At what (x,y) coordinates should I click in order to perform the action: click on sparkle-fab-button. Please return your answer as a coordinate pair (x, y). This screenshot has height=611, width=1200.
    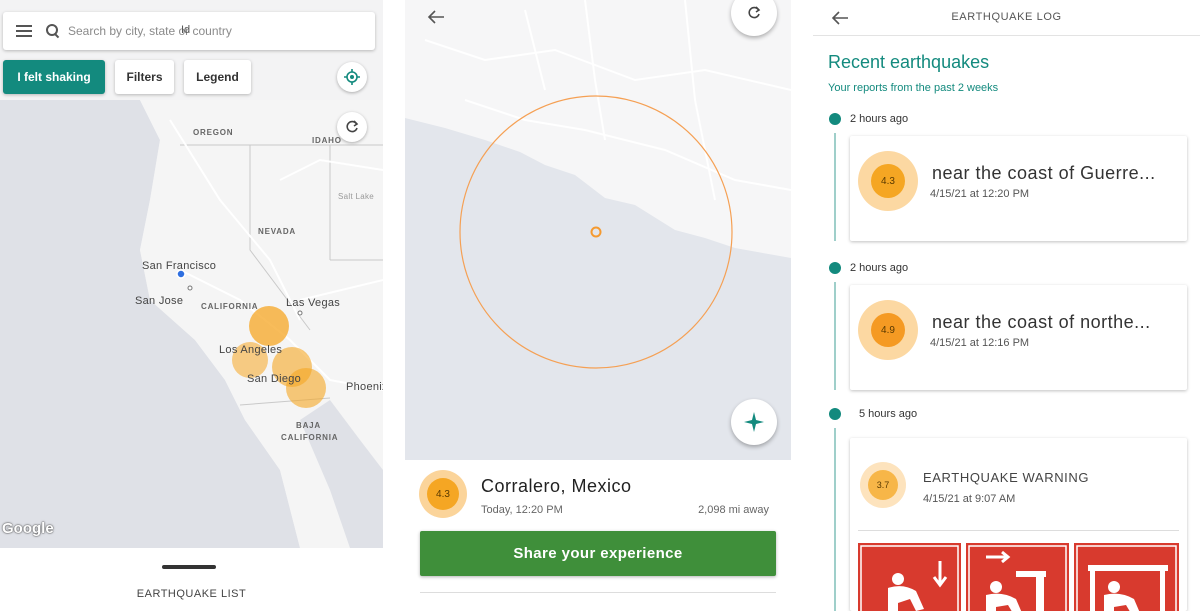
    Looking at the image, I should click on (754, 422).